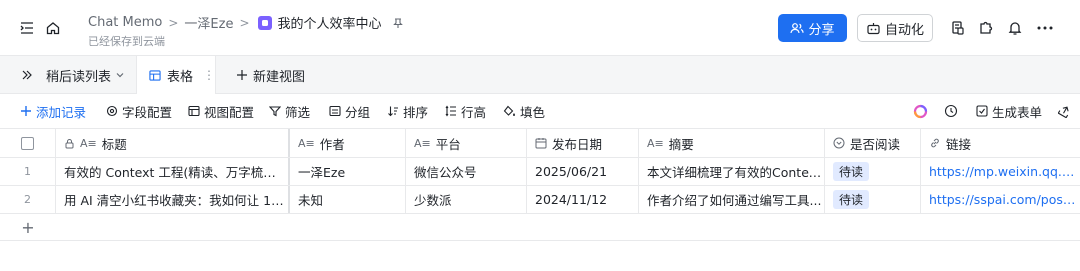  I want to click on platform-text: 微信公众号, so click(445, 172).